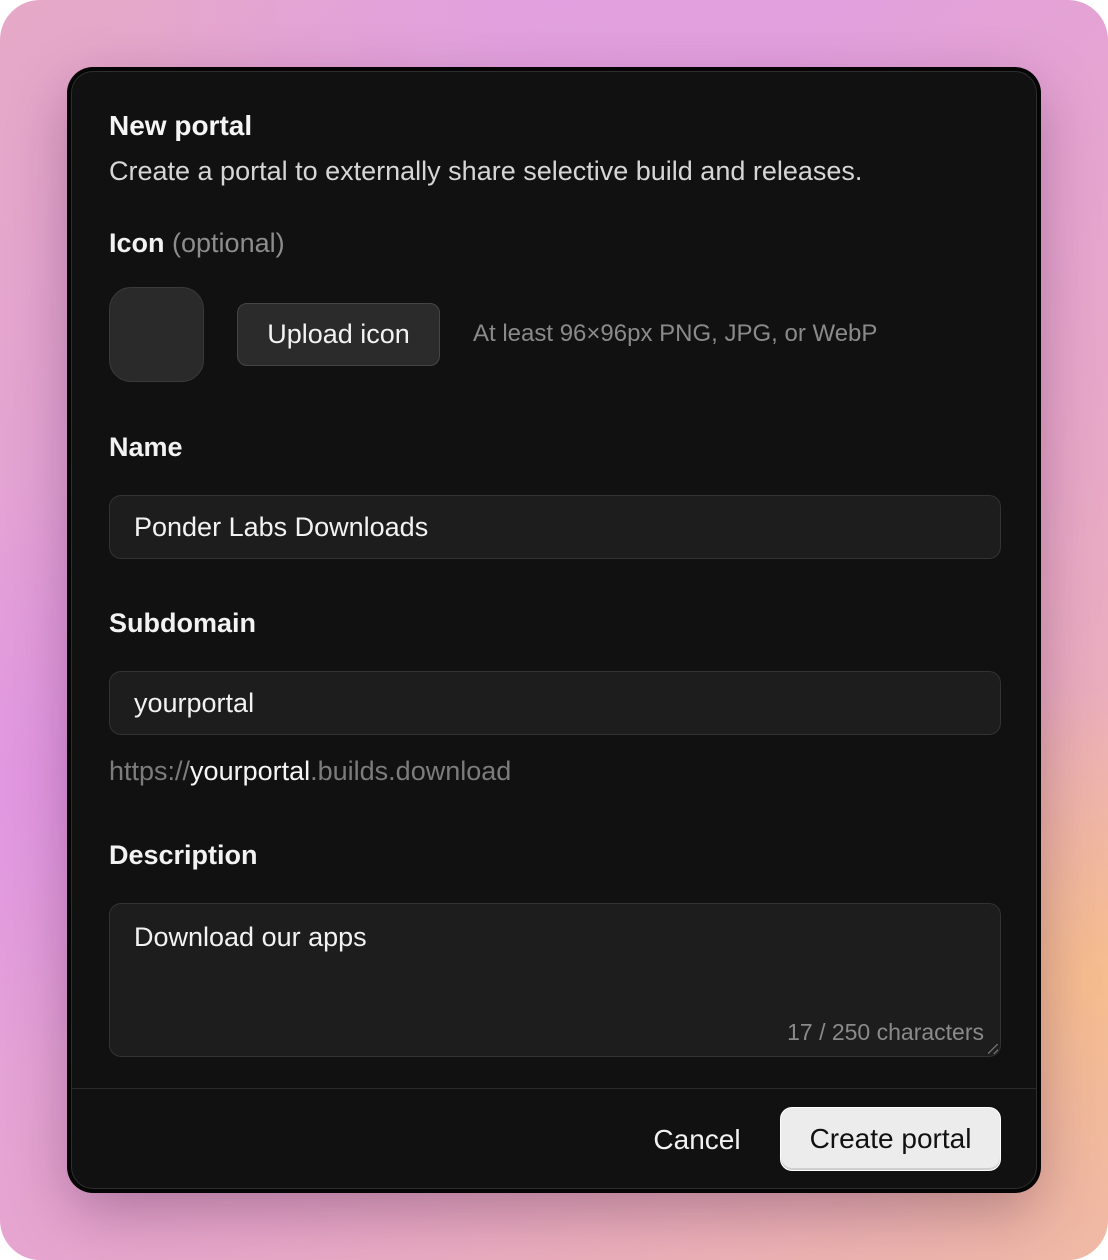 This screenshot has width=1108, height=1260. Describe the element at coordinates (281, 526) in the screenshot. I see `name-input-value: Ponder Labs Downloads` at that location.